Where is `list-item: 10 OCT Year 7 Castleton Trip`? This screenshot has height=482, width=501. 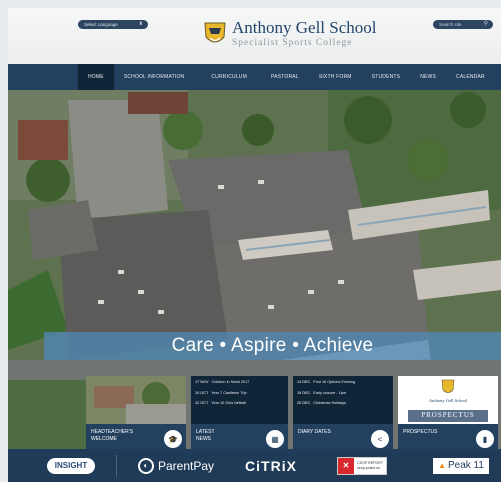 list-item: 10 OCT Year 7 Castleton Trip is located at coordinates (239, 393).